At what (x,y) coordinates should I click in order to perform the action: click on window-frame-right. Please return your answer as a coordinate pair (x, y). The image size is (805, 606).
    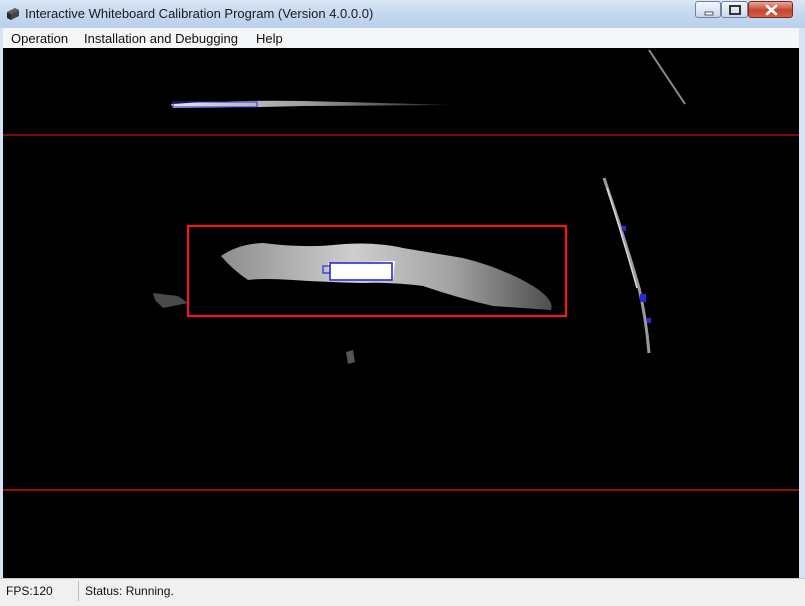
    Looking at the image, I should click on (802, 303).